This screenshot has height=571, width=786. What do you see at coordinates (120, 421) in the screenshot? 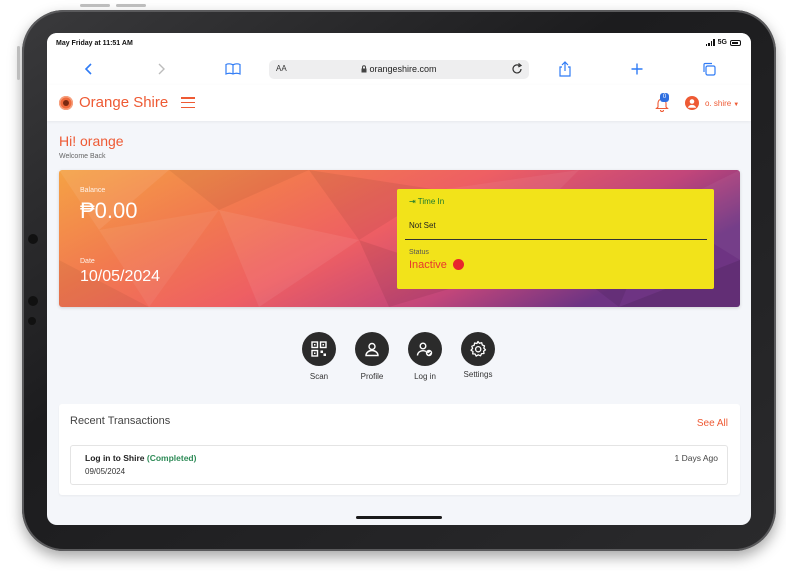
I see `transactions-title: Recent Transactions` at bounding box center [120, 421].